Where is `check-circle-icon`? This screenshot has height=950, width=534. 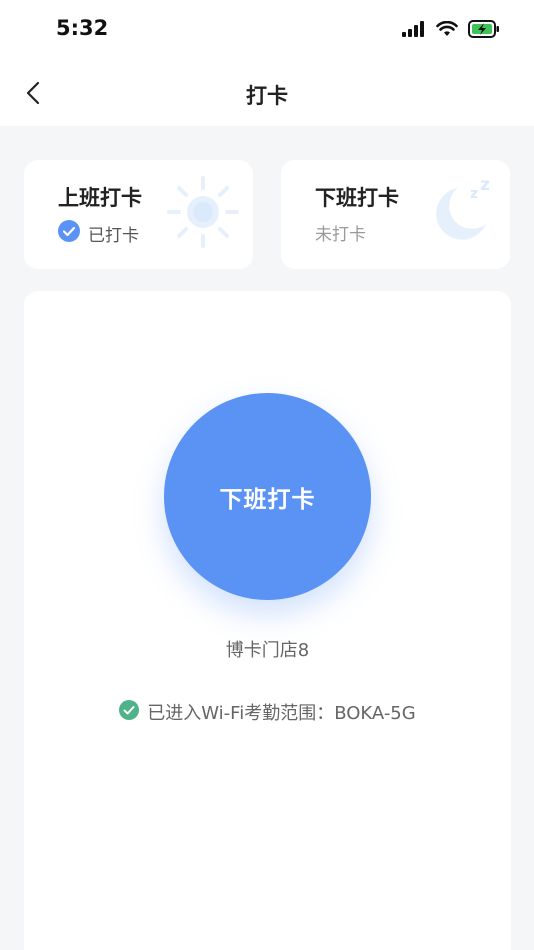
check-circle-icon is located at coordinates (69, 233).